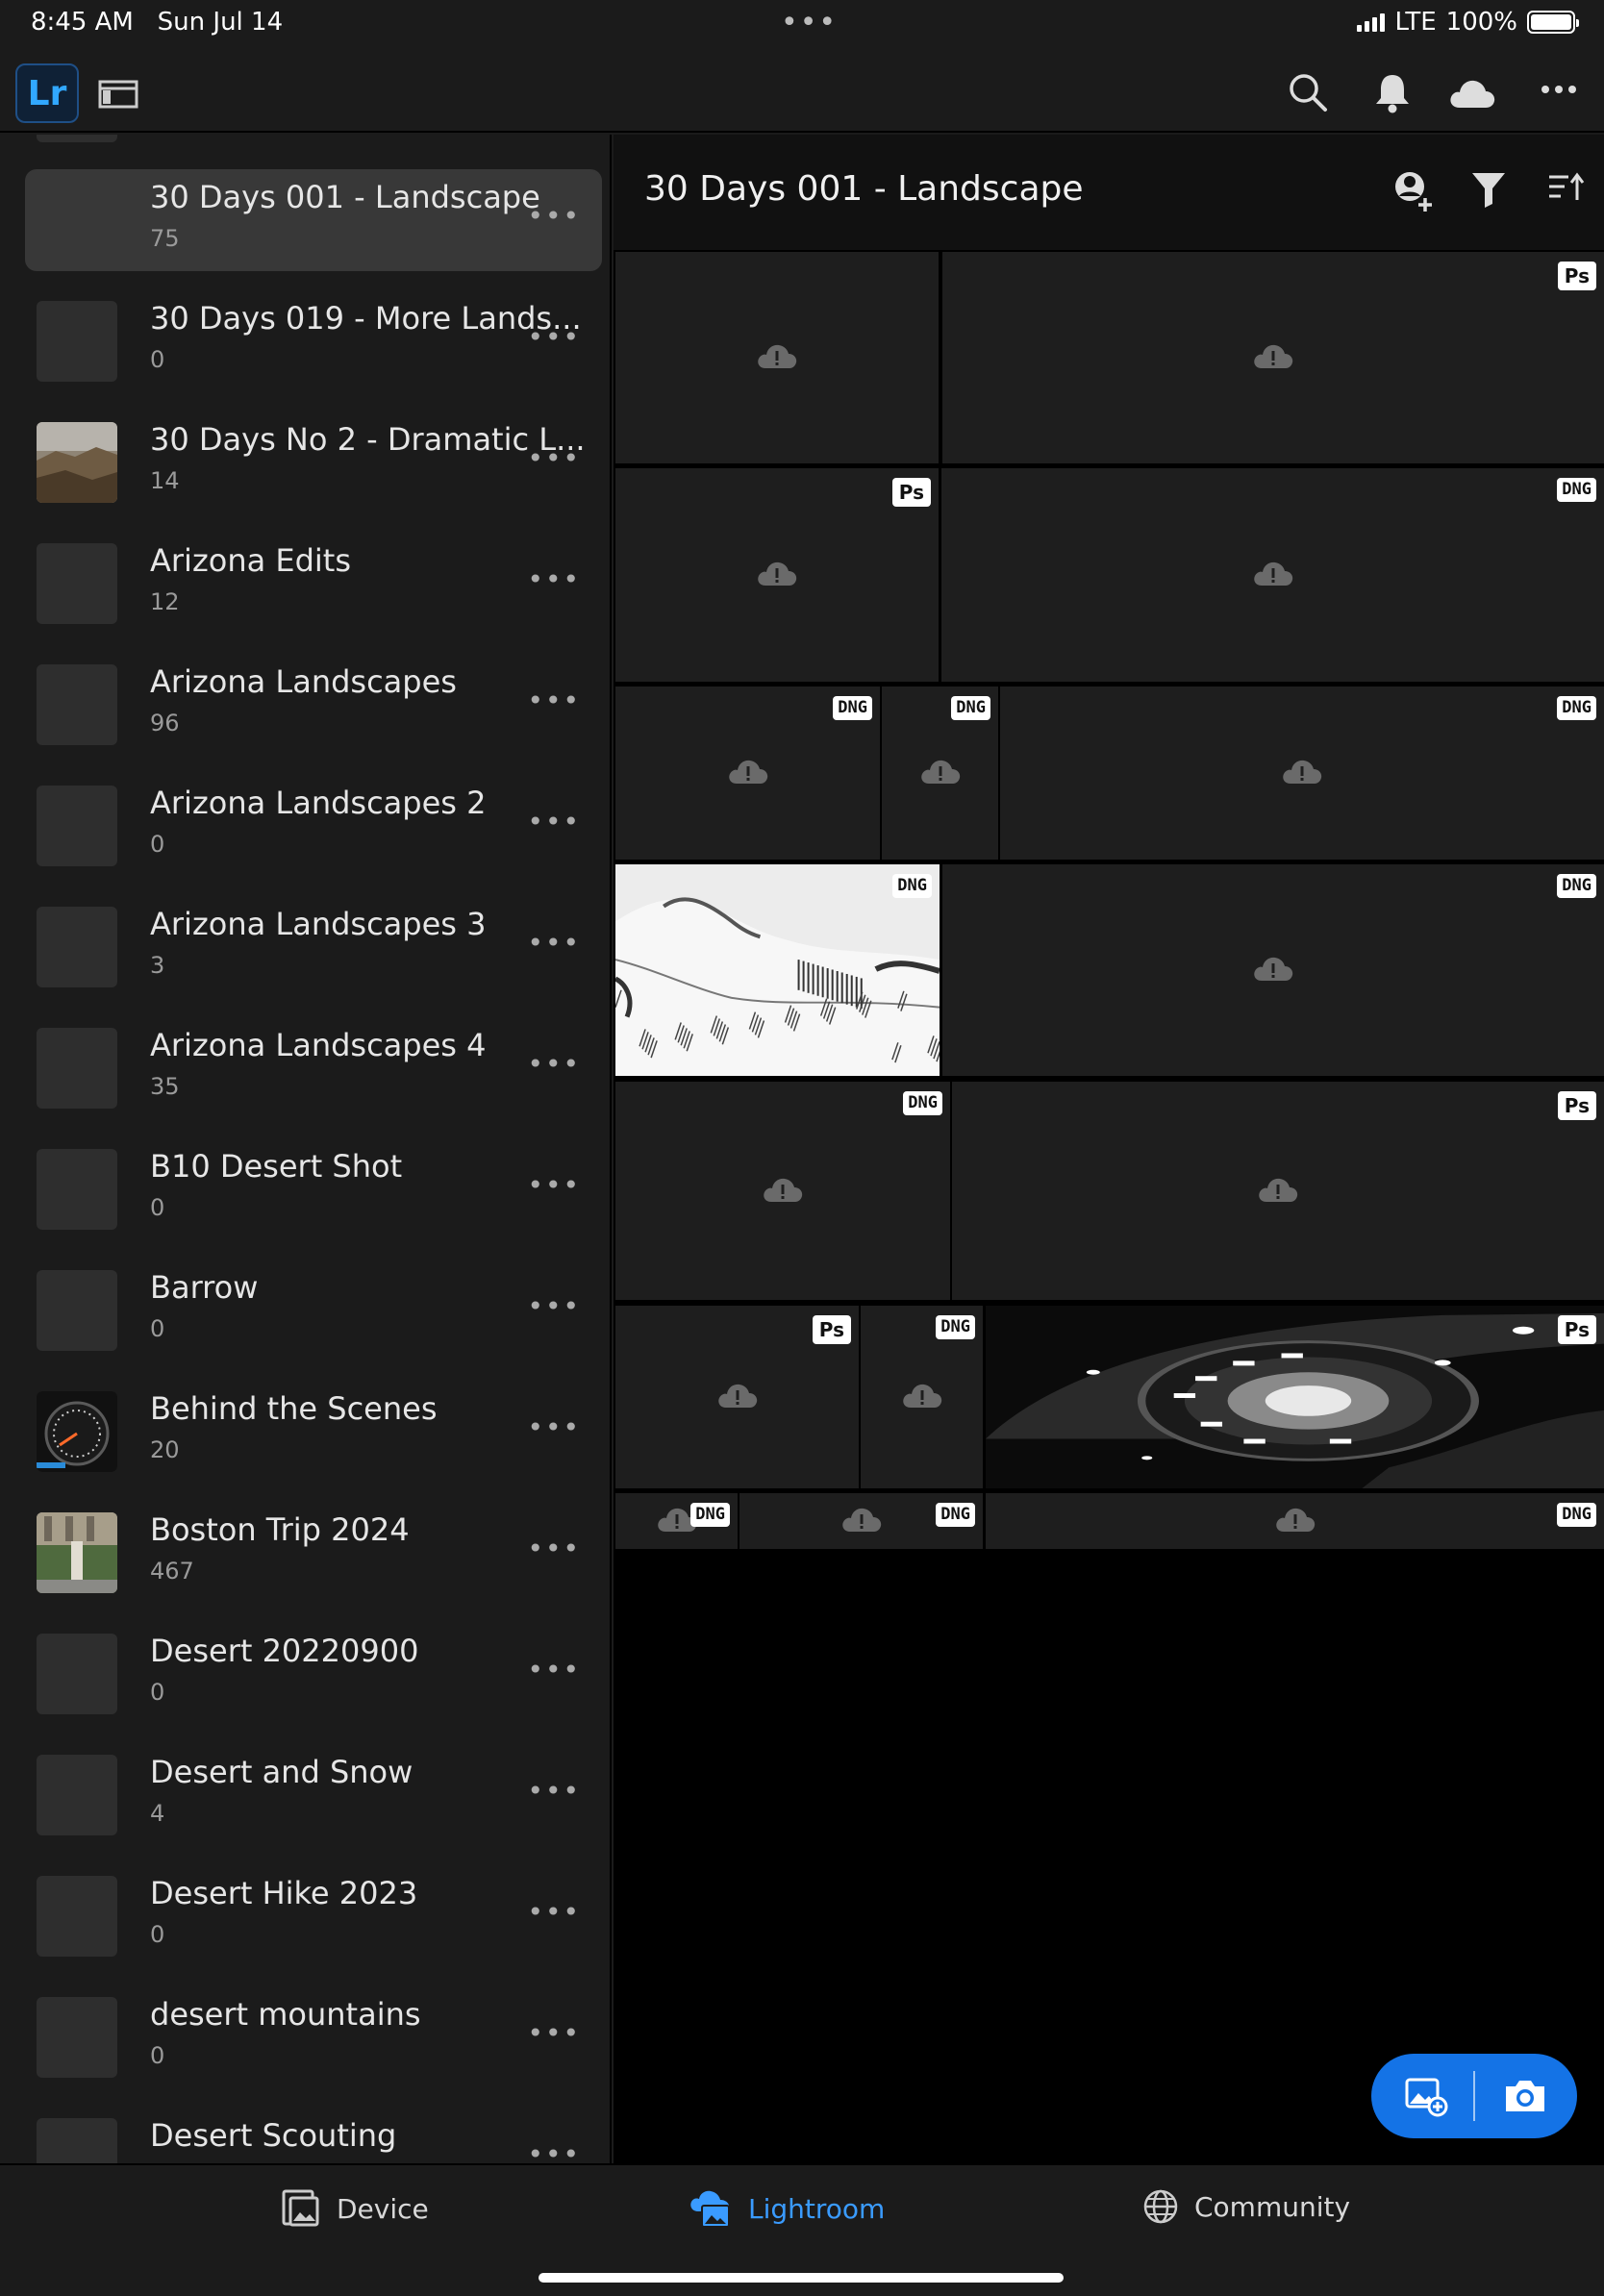 The image size is (1604, 2296). Describe the element at coordinates (313, 947) in the screenshot. I see `album-item: Arizona Landscapes 3 3 •••` at that location.